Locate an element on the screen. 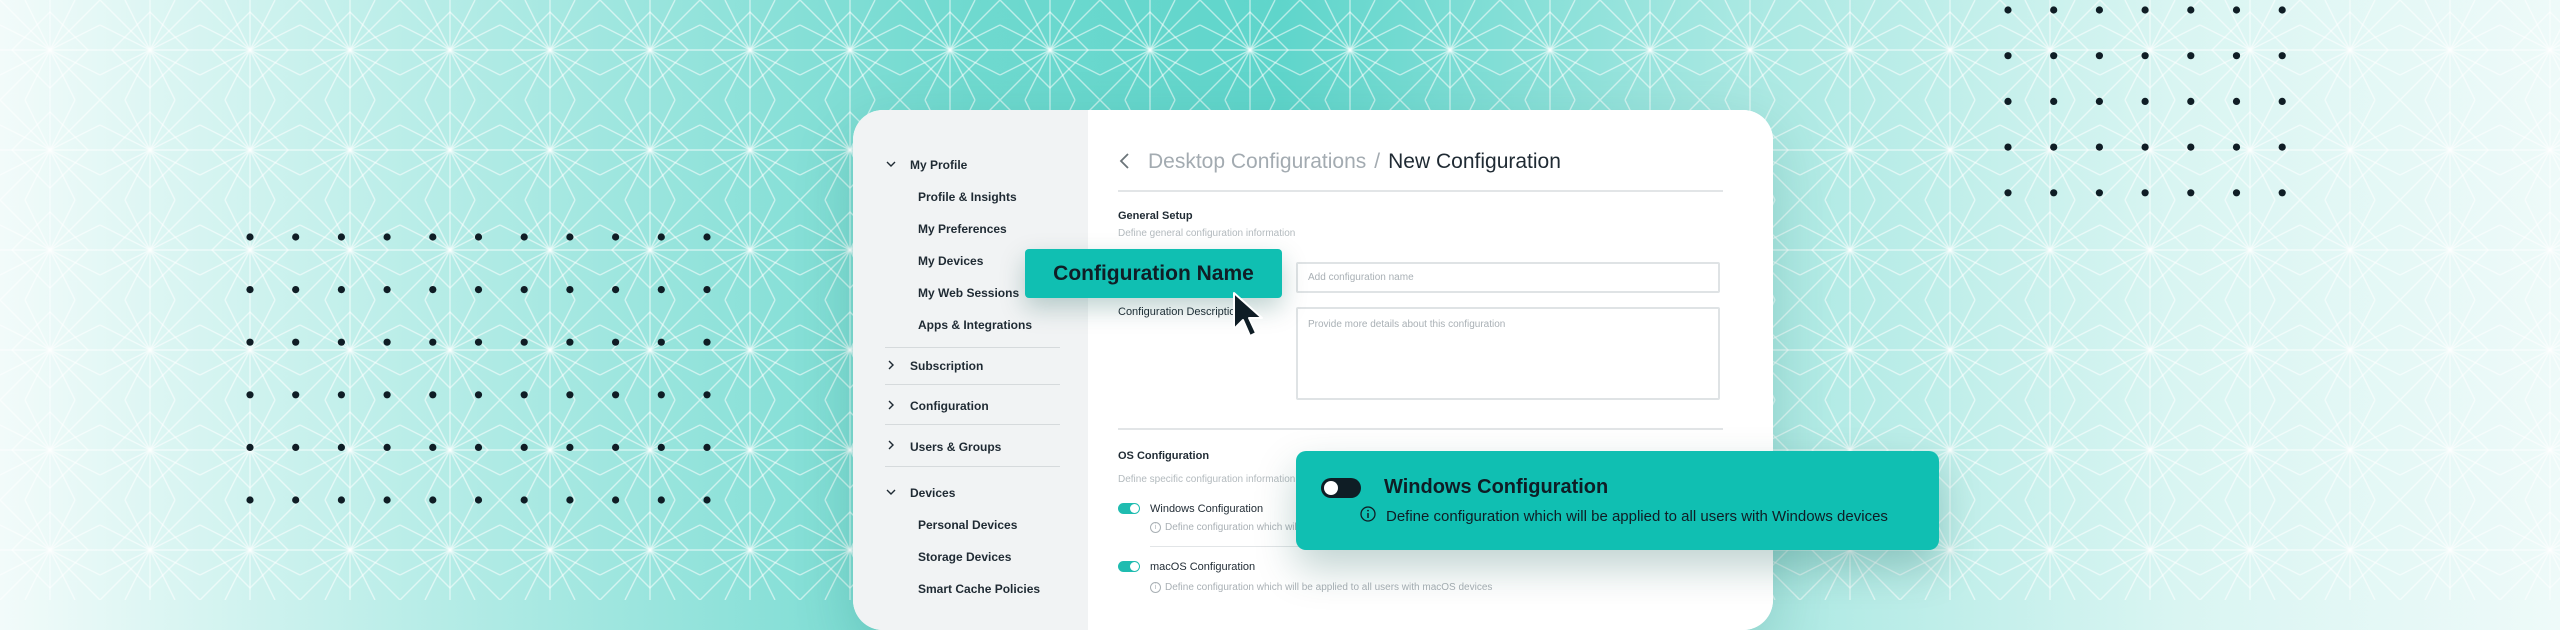 This screenshot has width=2560, height=630. sidebar-item-profile-insights: Profile & Insights is located at coordinates (967, 197).